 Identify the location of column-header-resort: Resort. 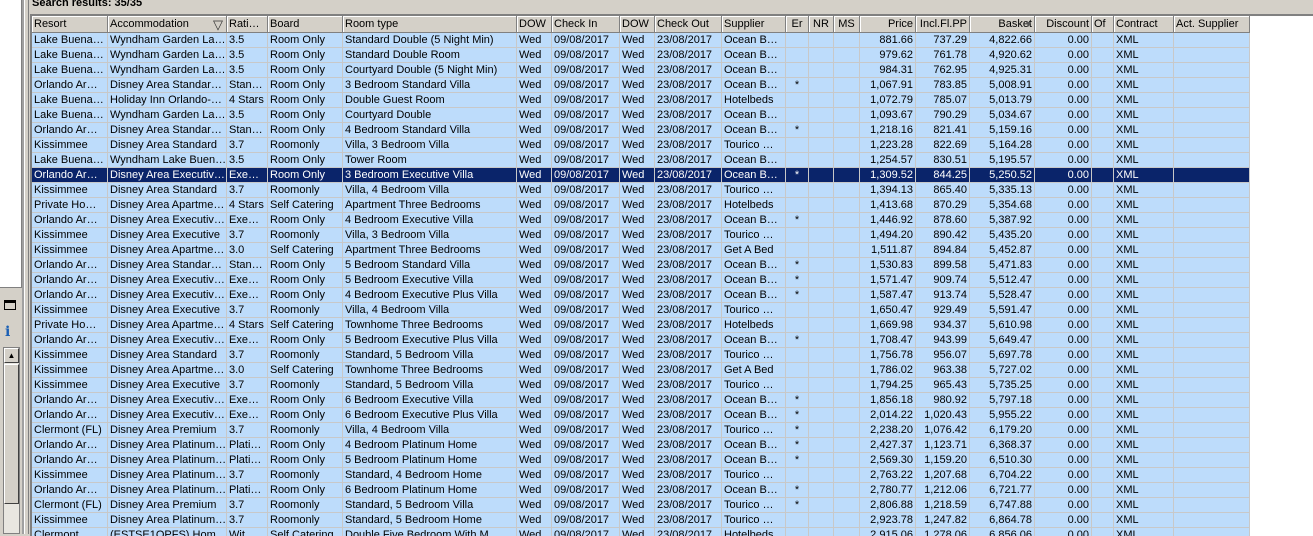
(70, 24).